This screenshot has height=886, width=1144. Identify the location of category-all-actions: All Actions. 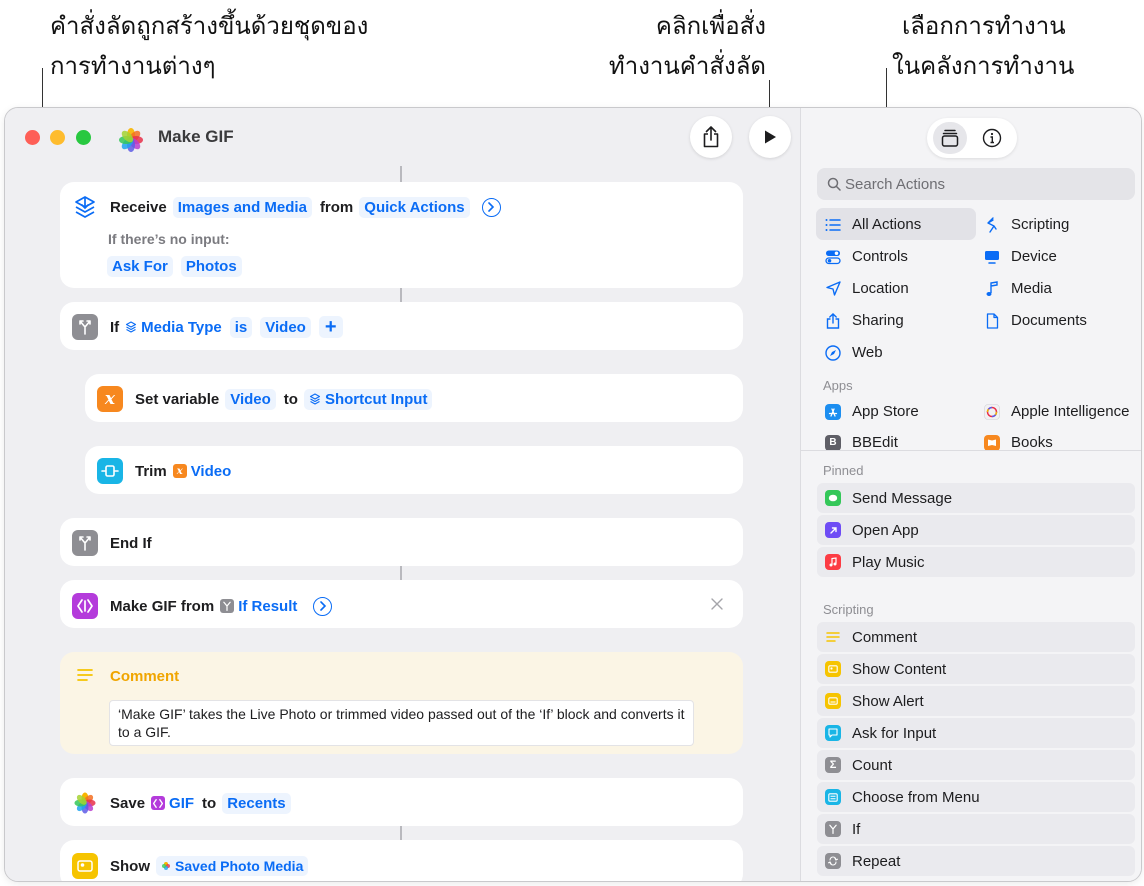
(873, 224).